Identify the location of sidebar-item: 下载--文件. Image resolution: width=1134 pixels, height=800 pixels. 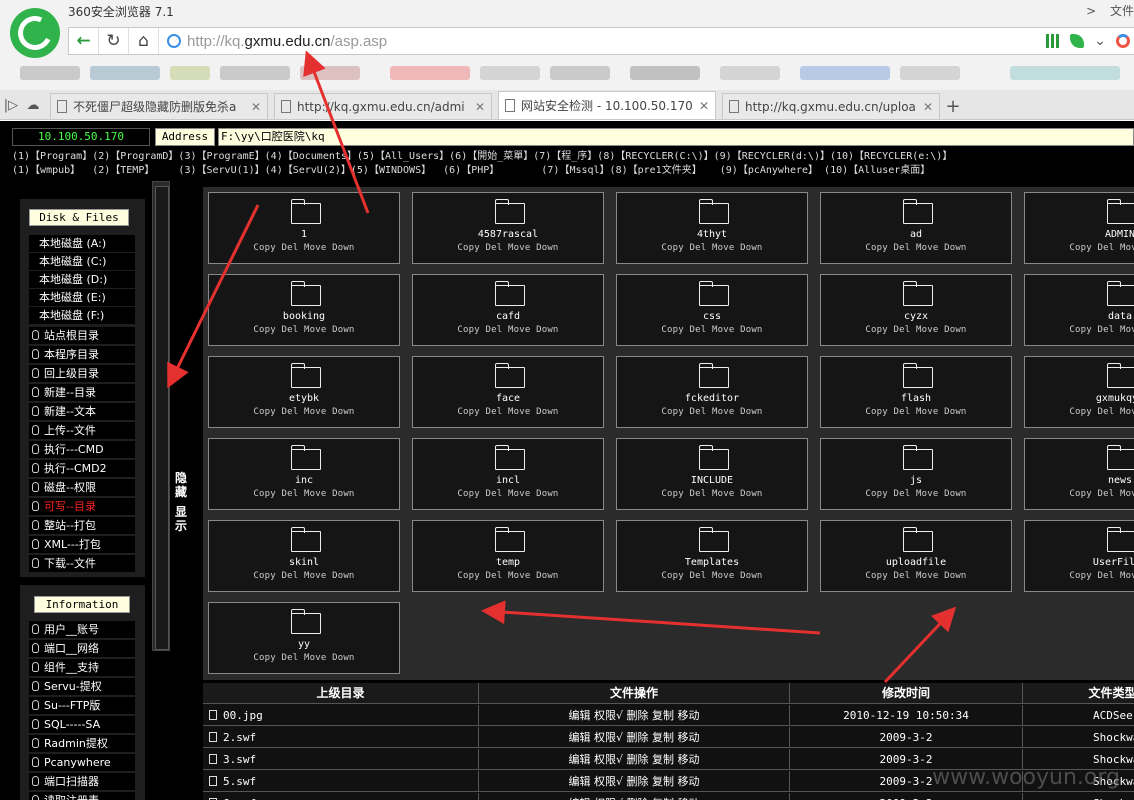
(82, 563).